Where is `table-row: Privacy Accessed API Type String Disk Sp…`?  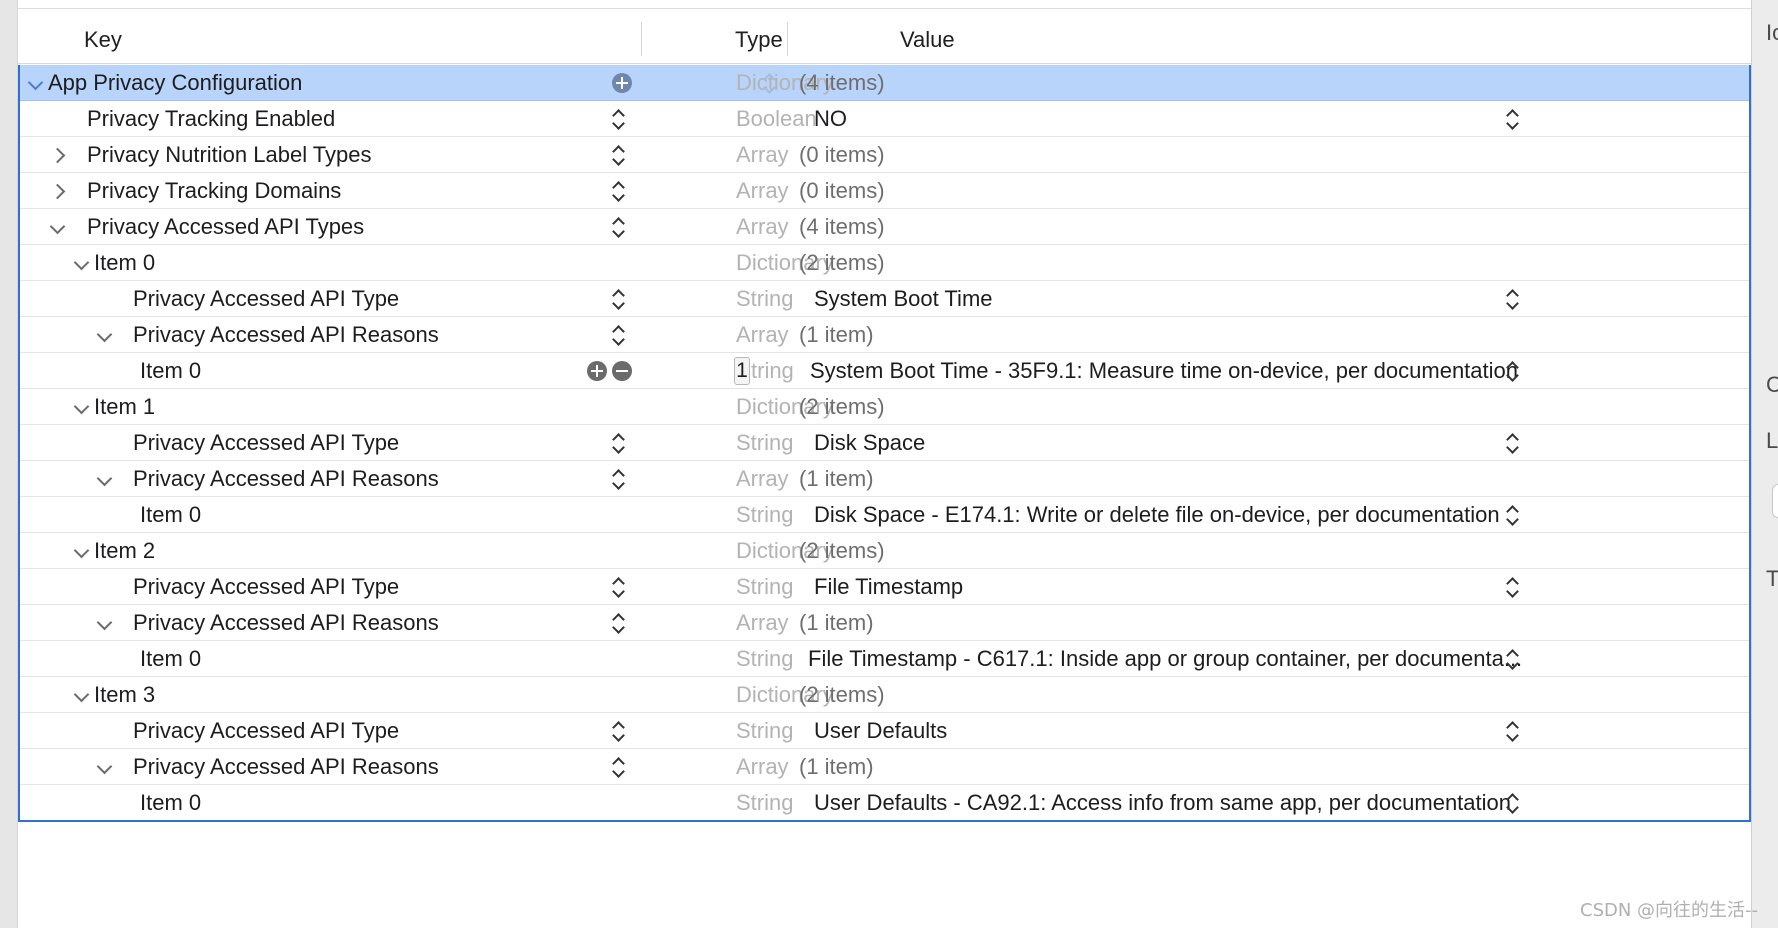
table-row: Privacy Accessed API Type String Disk Sp… is located at coordinates (884, 443).